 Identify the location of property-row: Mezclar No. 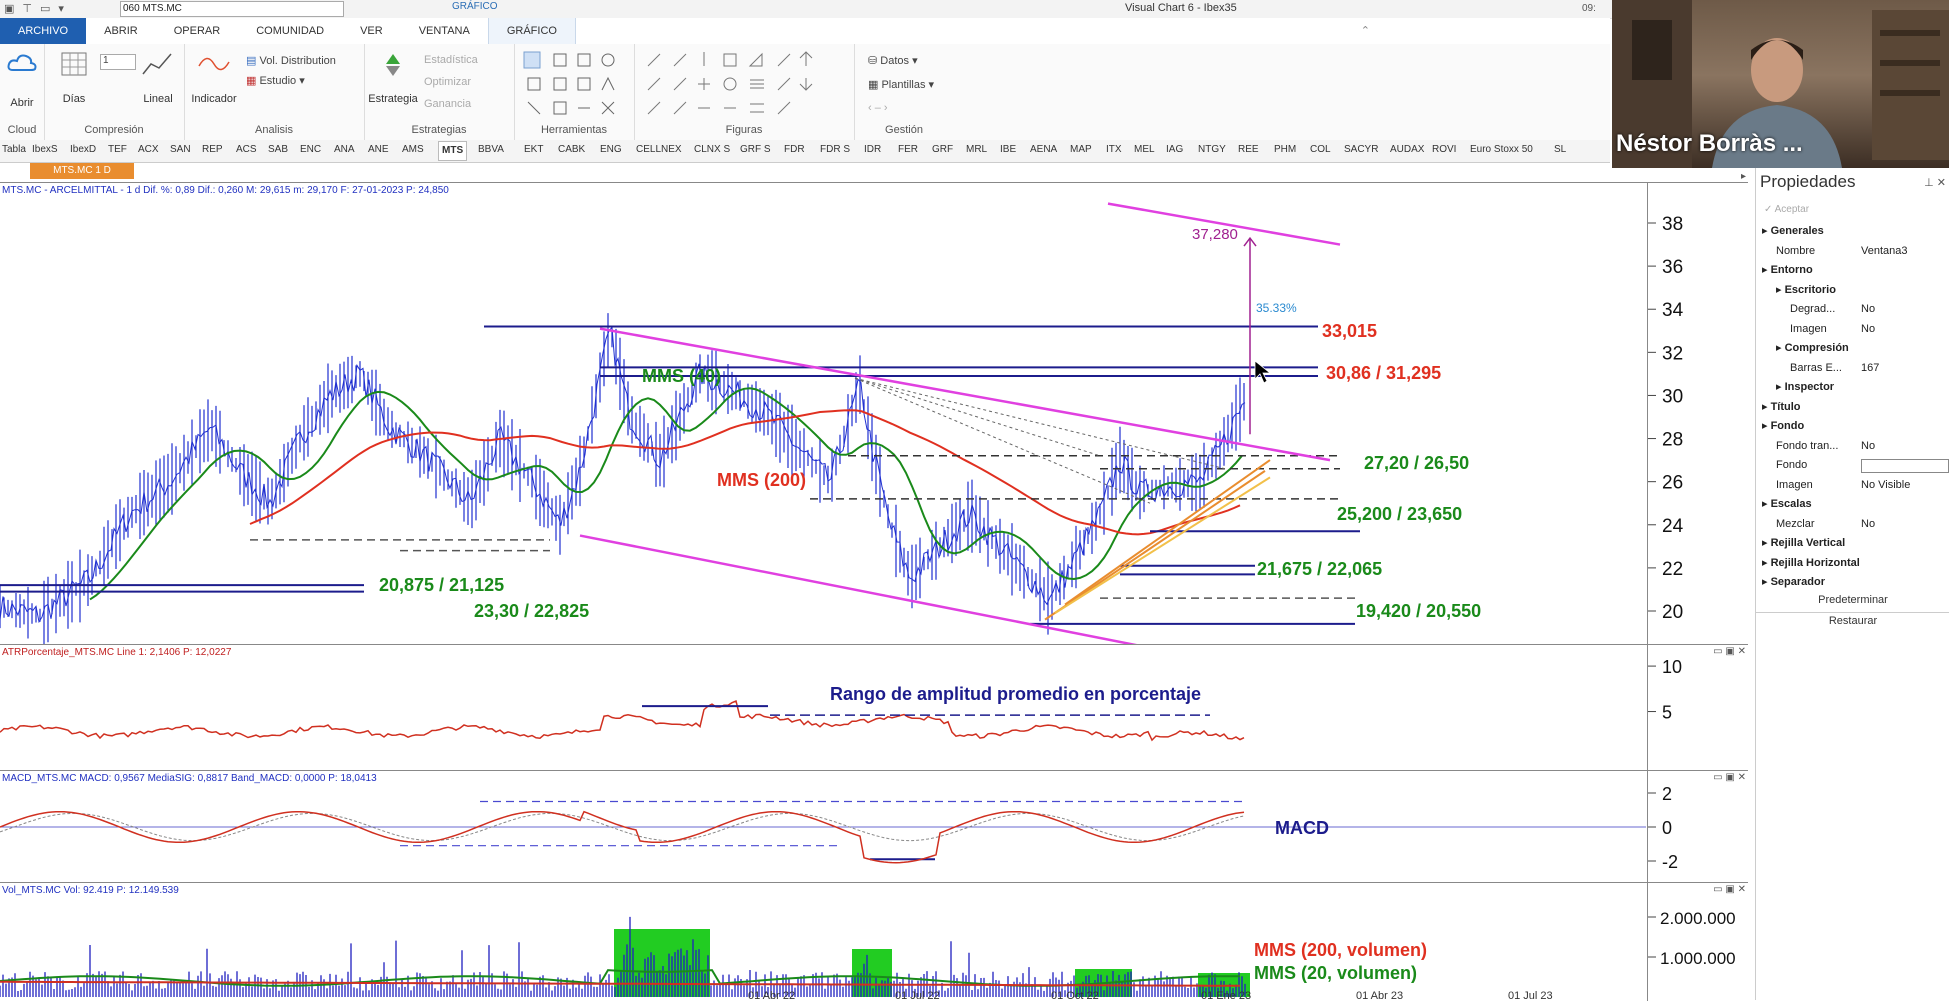
(1852, 524).